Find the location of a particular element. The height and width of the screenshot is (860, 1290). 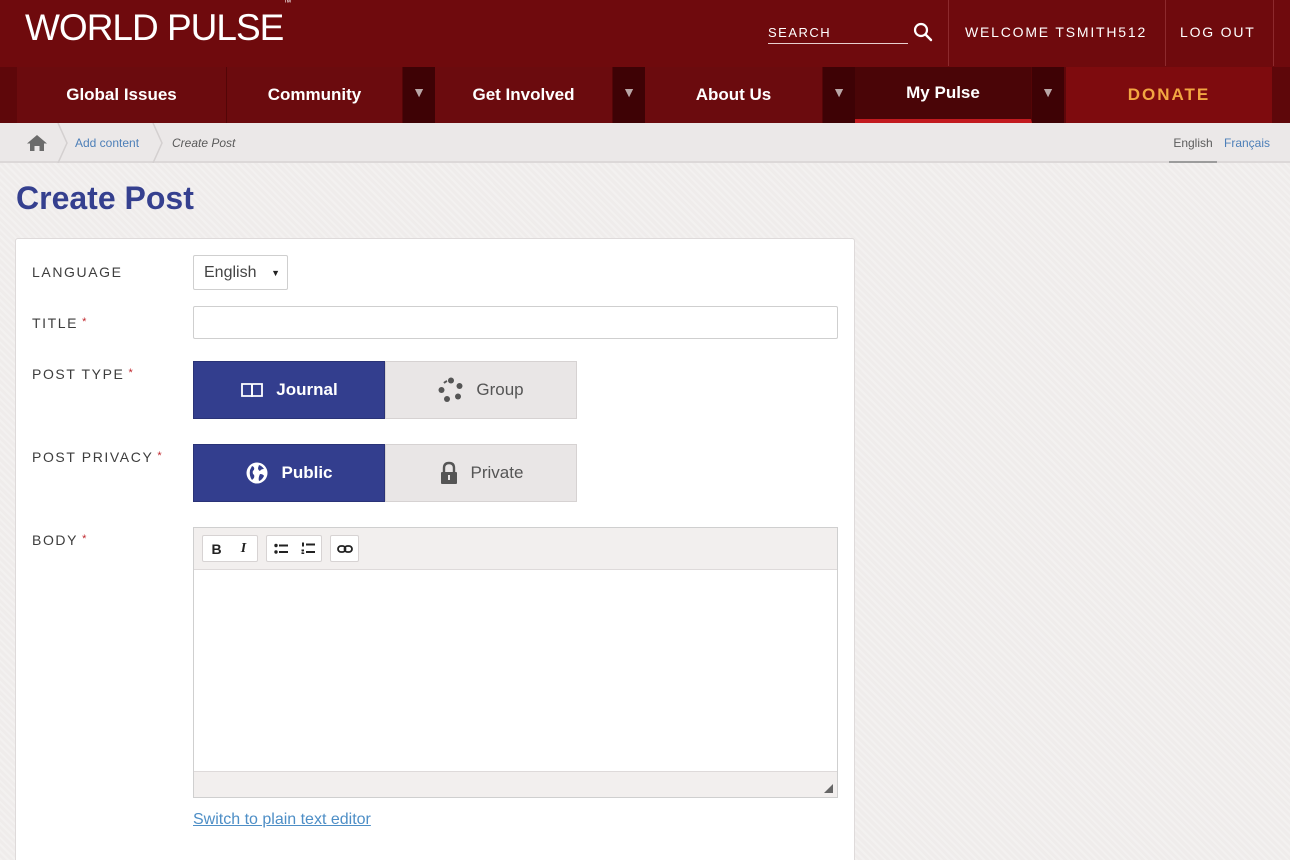

nav-label: My Pulse is located at coordinates (943, 92).